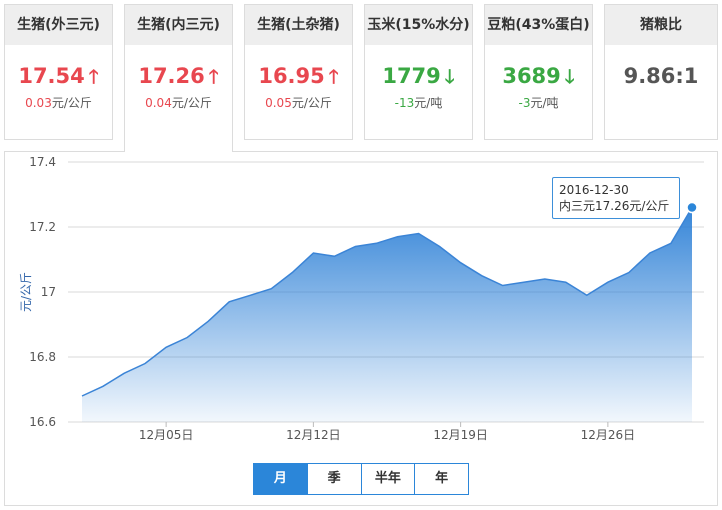 Image resolution: width=722 pixels, height=510 pixels. I want to click on tooltip-value: 内三元17.26元/公斤, so click(614, 206).